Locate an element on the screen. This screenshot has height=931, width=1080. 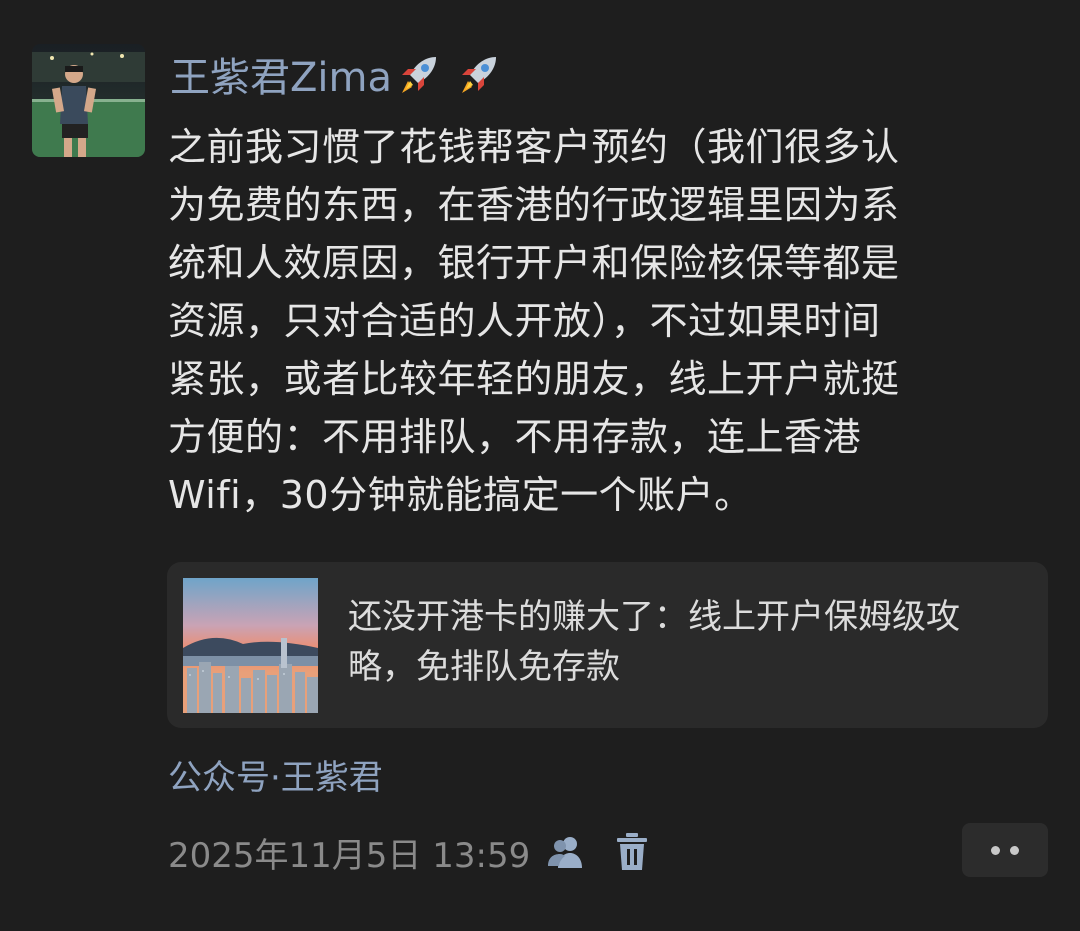
article-thumbnail is located at coordinates (250, 645).